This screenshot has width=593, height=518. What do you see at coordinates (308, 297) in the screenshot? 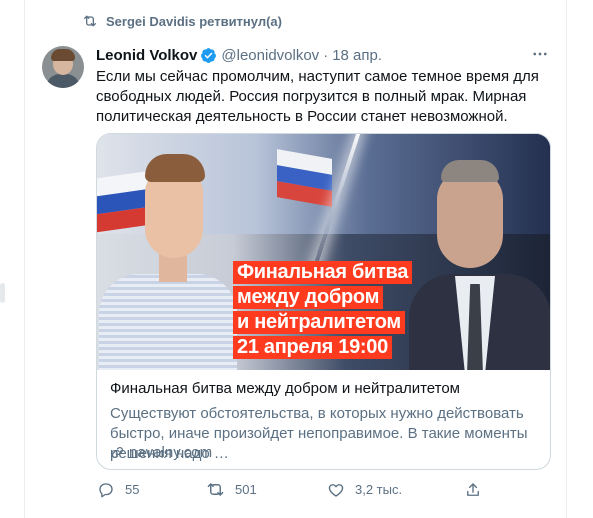
I see `banner-line: между добром` at bounding box center [308, 297].